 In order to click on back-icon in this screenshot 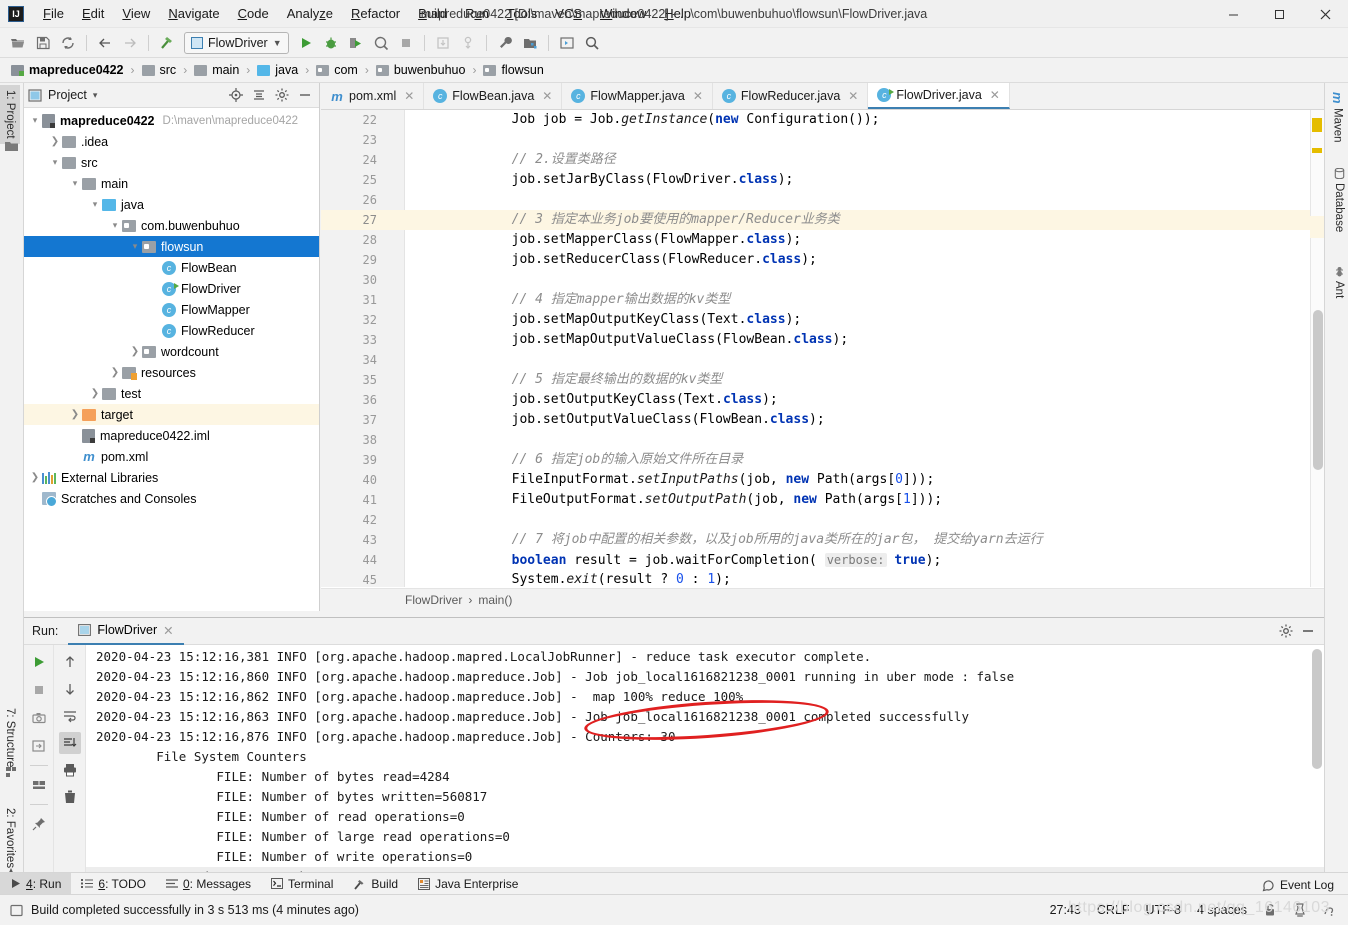, I will do `click(105, 43)`.